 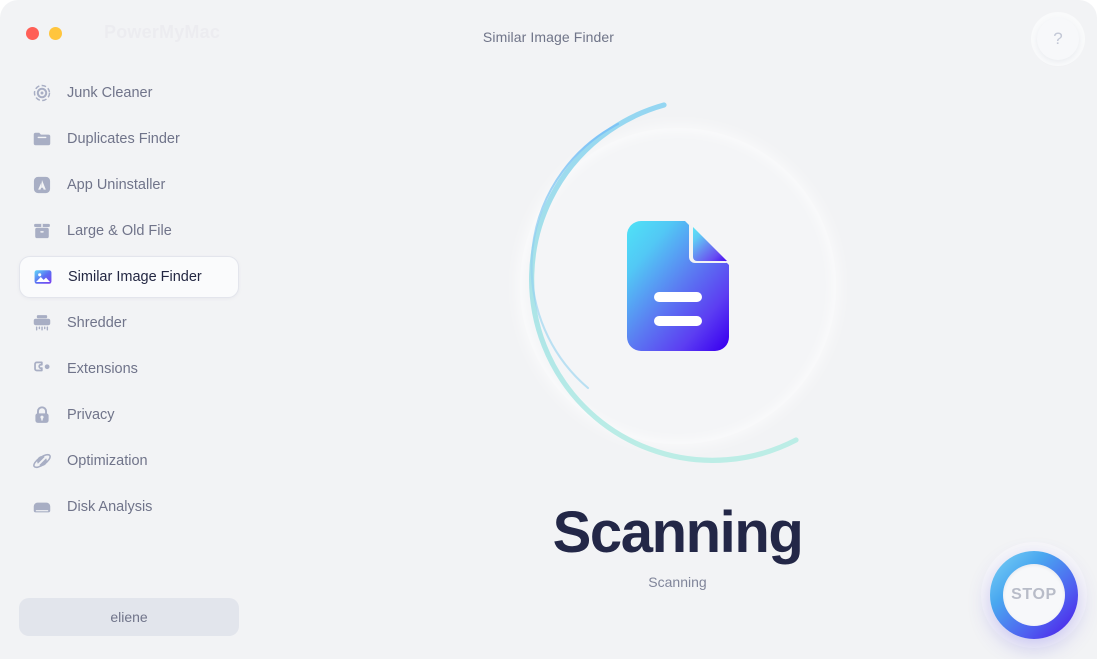 I want to click on sidebar-item-large-old-file: Large & Old File, so click(x=129, y=231).